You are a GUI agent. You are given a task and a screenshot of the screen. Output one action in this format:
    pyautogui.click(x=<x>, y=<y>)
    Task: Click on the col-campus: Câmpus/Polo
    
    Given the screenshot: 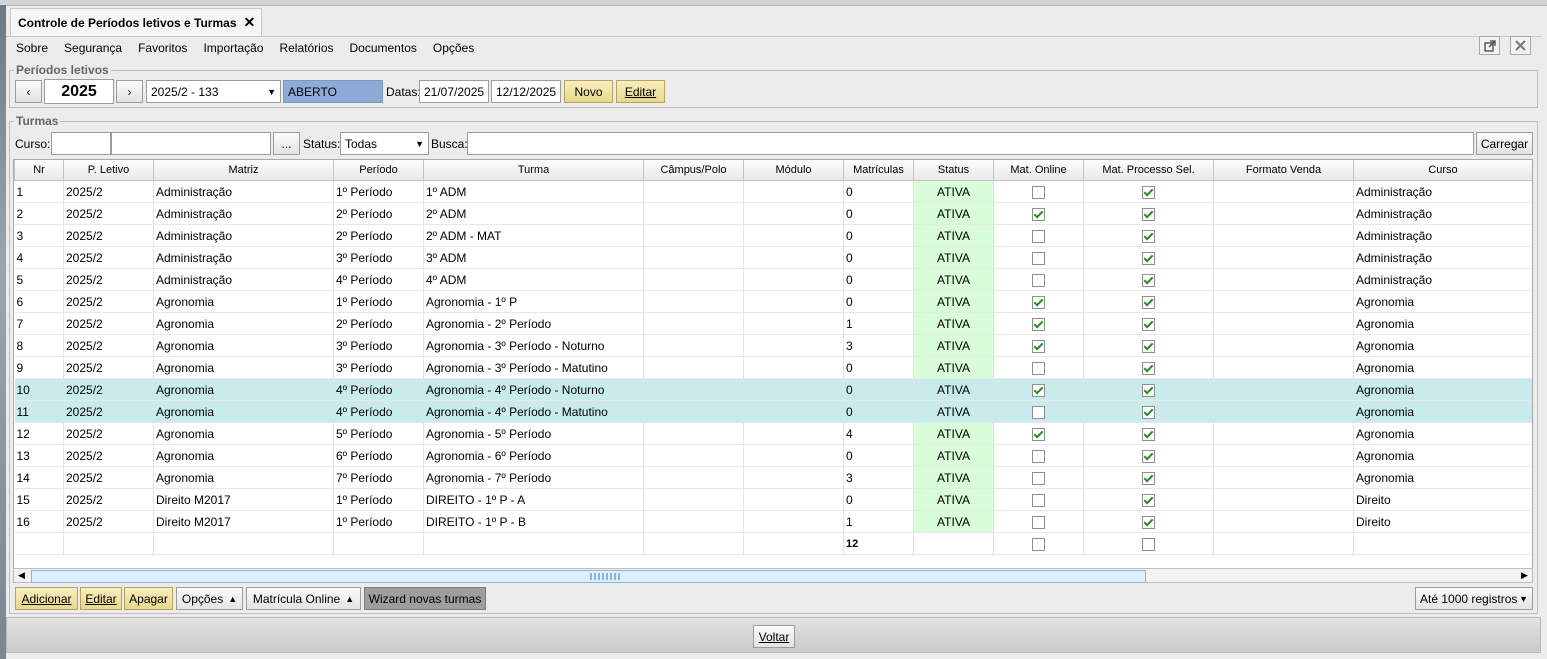 What is the action you would take?
    pyautogui.click(x=693, y=170)
    